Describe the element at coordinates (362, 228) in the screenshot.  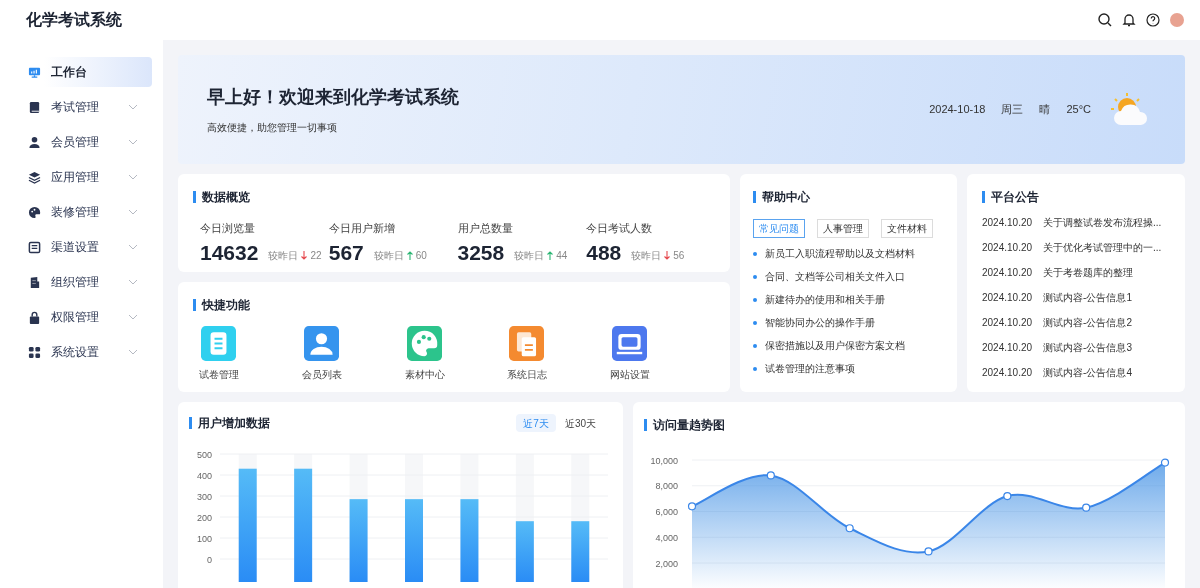
I see `stat-label: 今日用户新增` at that location.